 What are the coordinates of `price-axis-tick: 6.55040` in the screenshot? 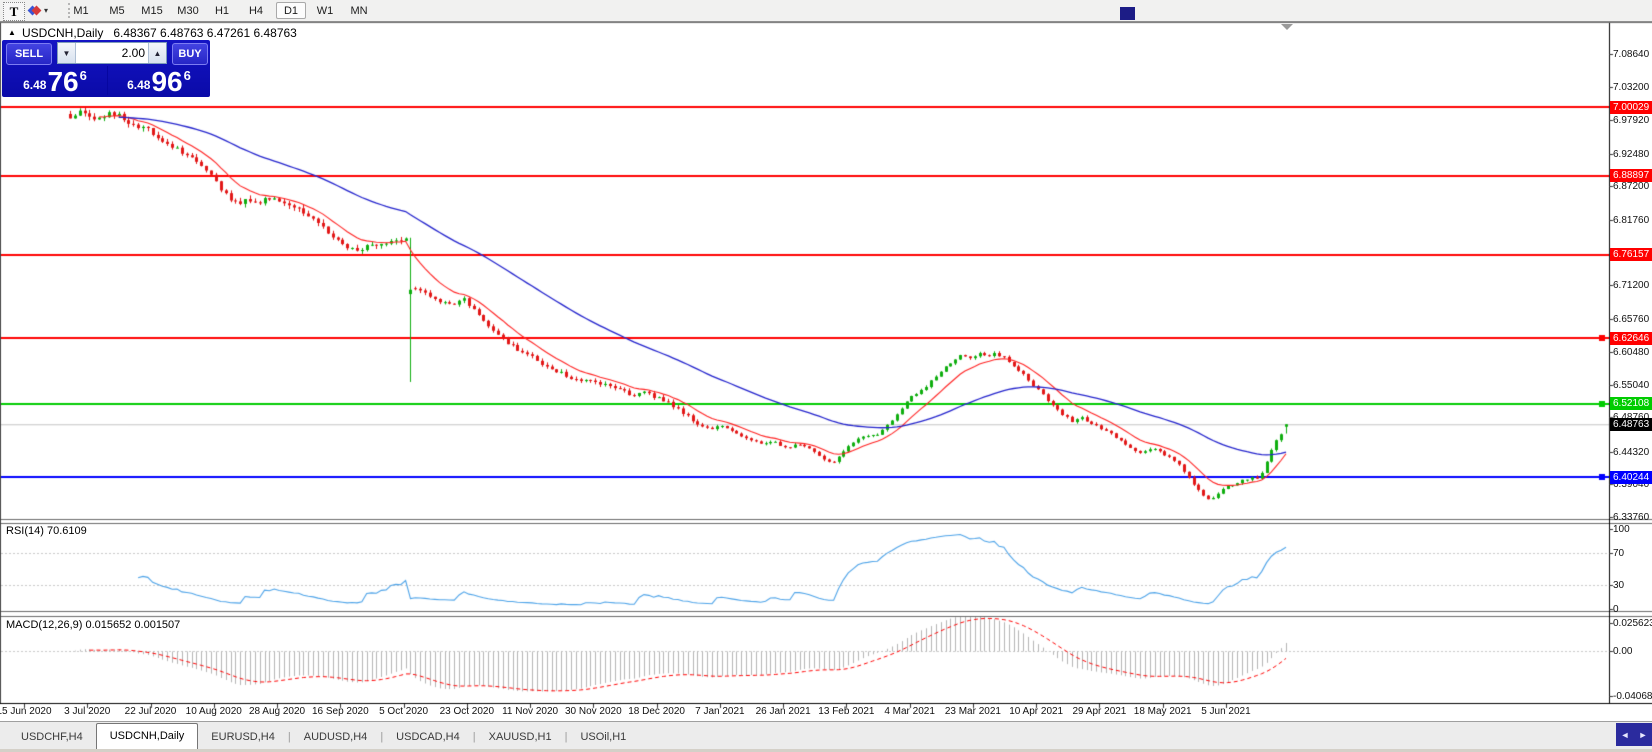 It's located at (1631, 386).